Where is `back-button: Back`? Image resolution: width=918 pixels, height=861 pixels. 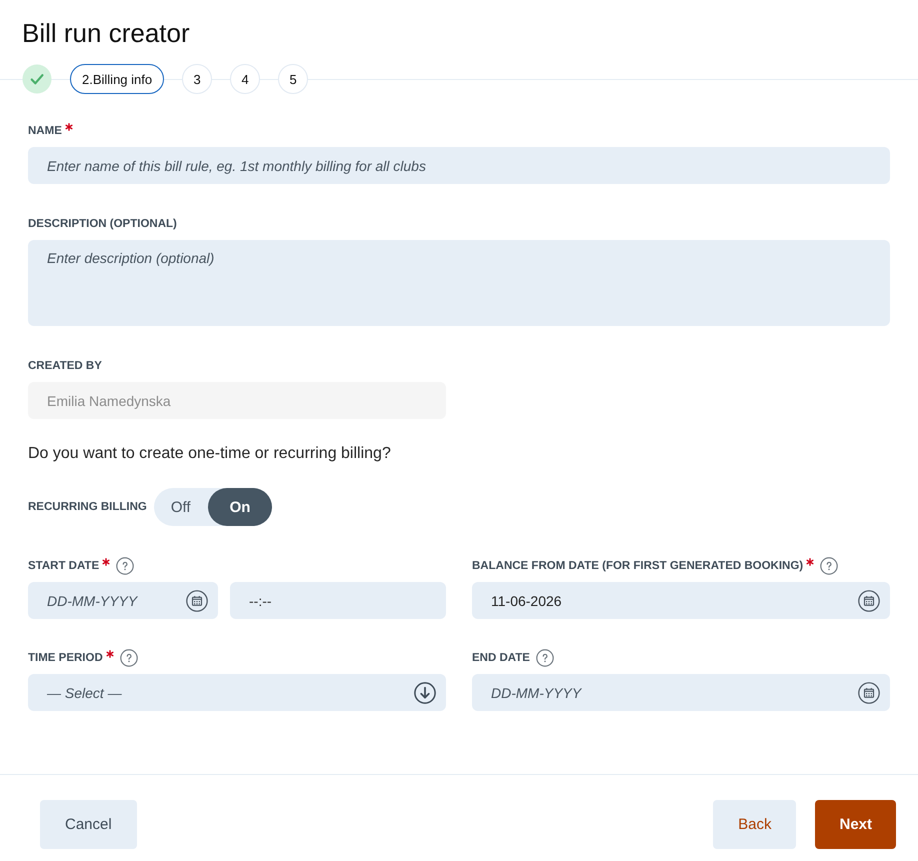
back-button: Back is located at coordinates (754, 824).